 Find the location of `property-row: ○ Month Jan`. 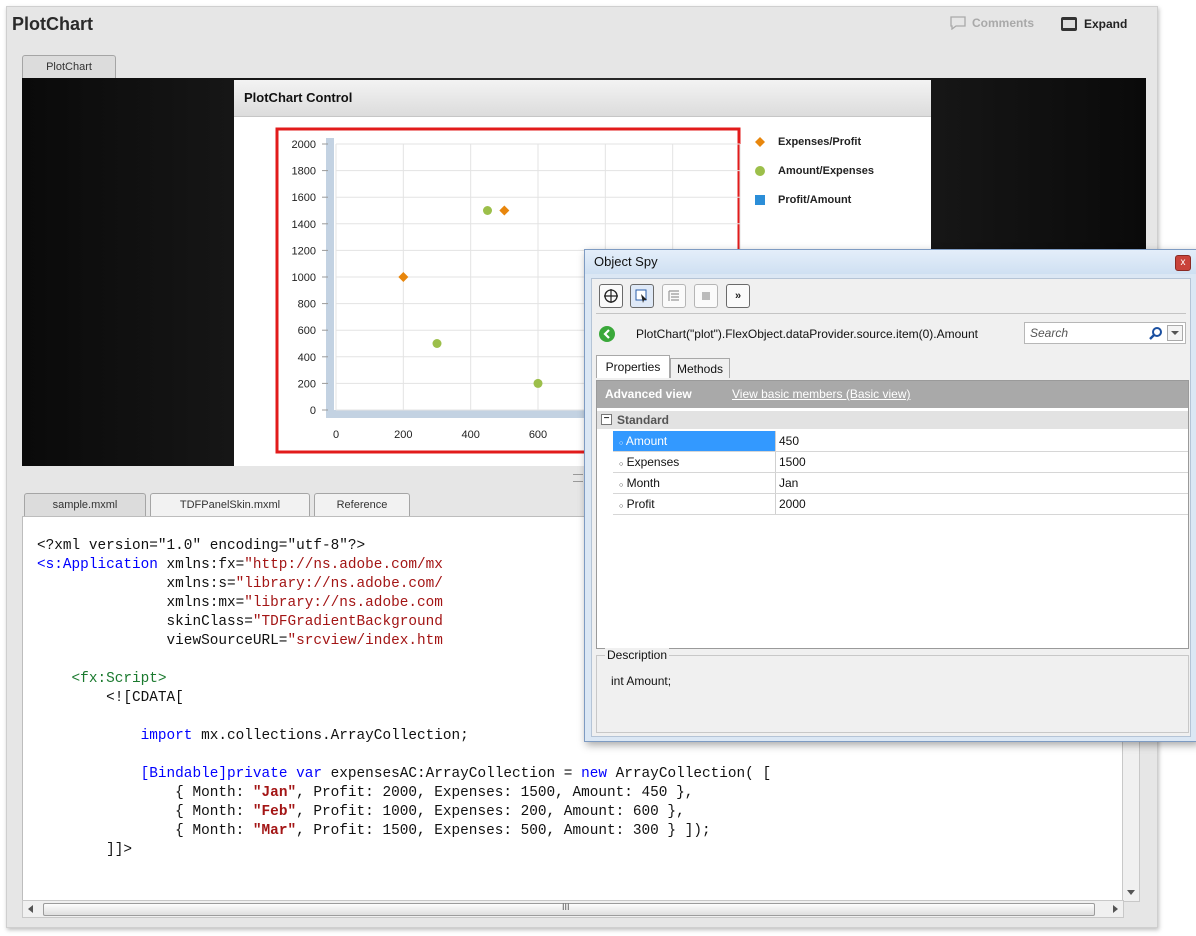

property-row: ○ Month Jan is located at coordinates (900, 483).